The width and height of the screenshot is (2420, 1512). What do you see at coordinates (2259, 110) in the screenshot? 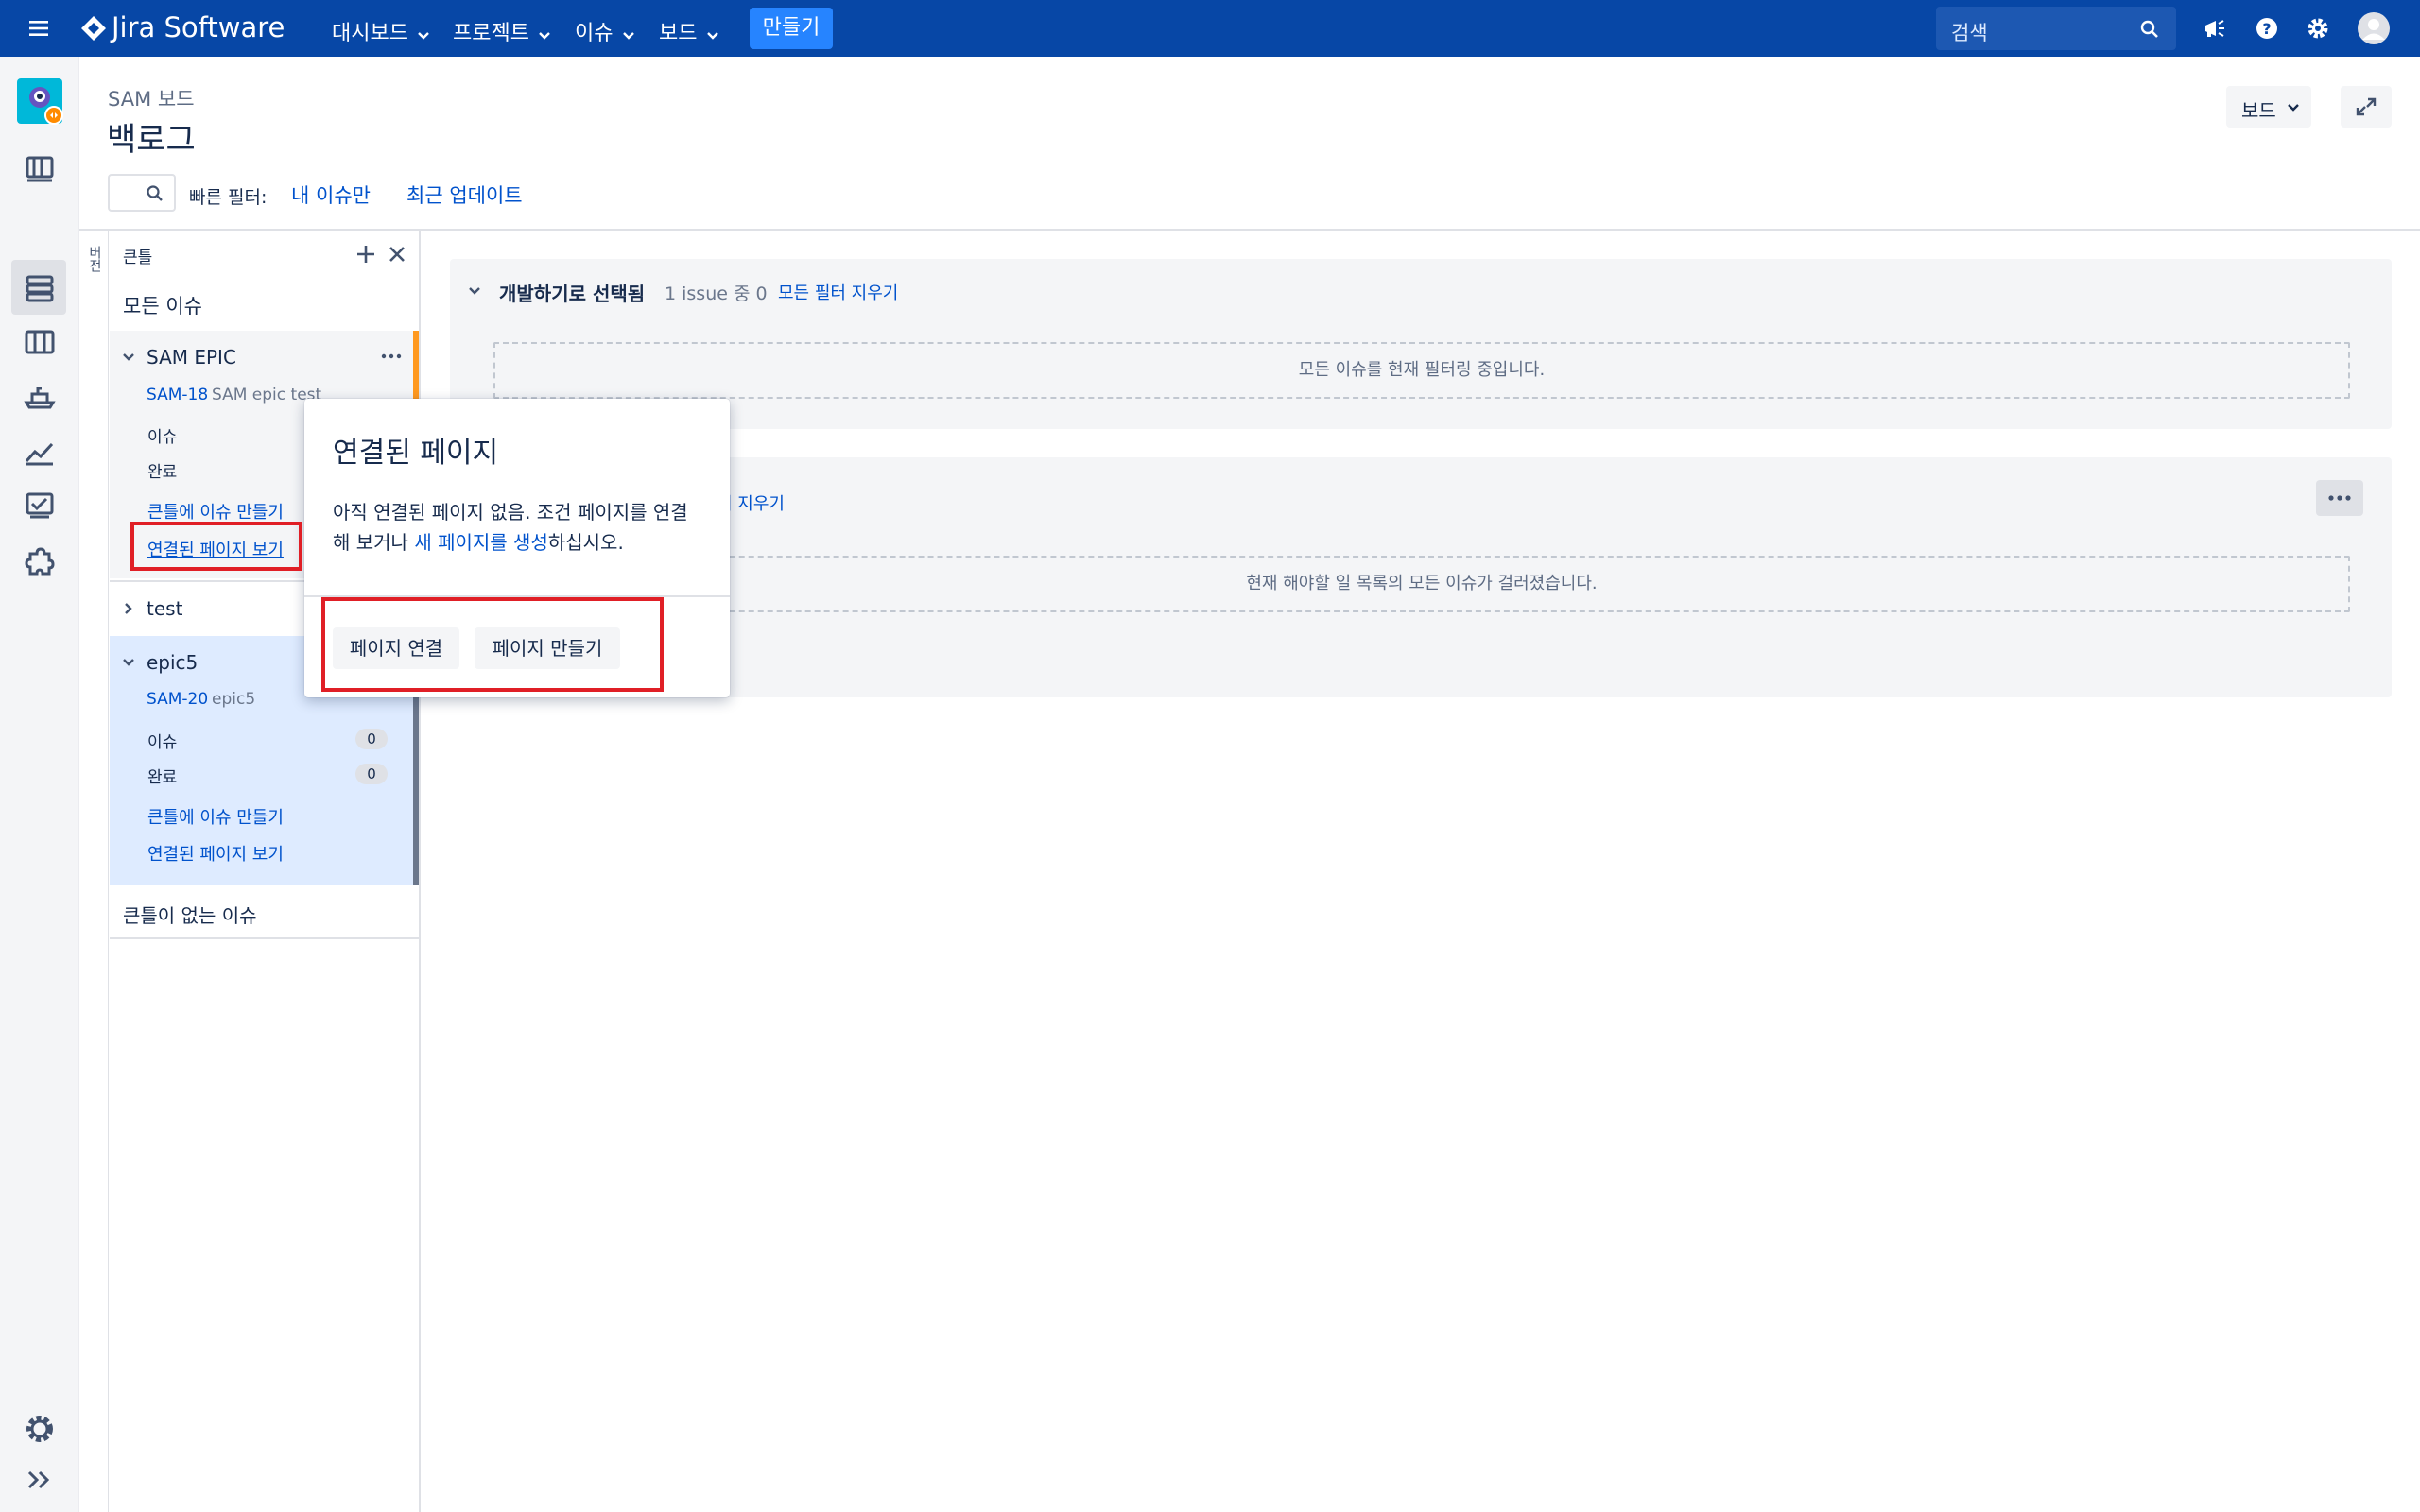
I see `board-menu-label: 보드` at bounding box center [2259, 110].